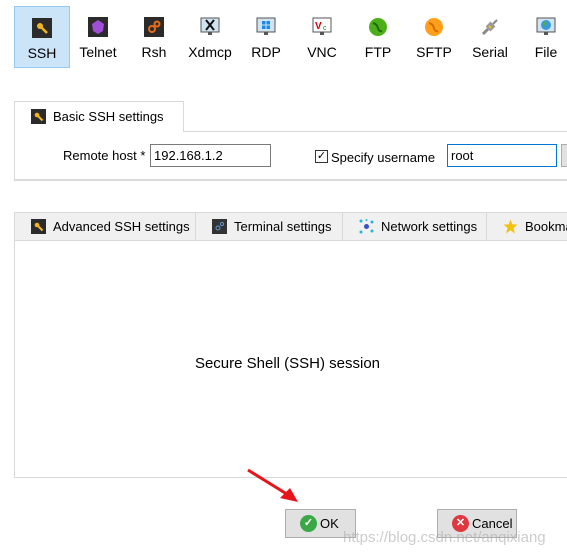 The height and width of the screenshot is (556, 567). I want to click on rsh-gears-icon, so click(154, 27).